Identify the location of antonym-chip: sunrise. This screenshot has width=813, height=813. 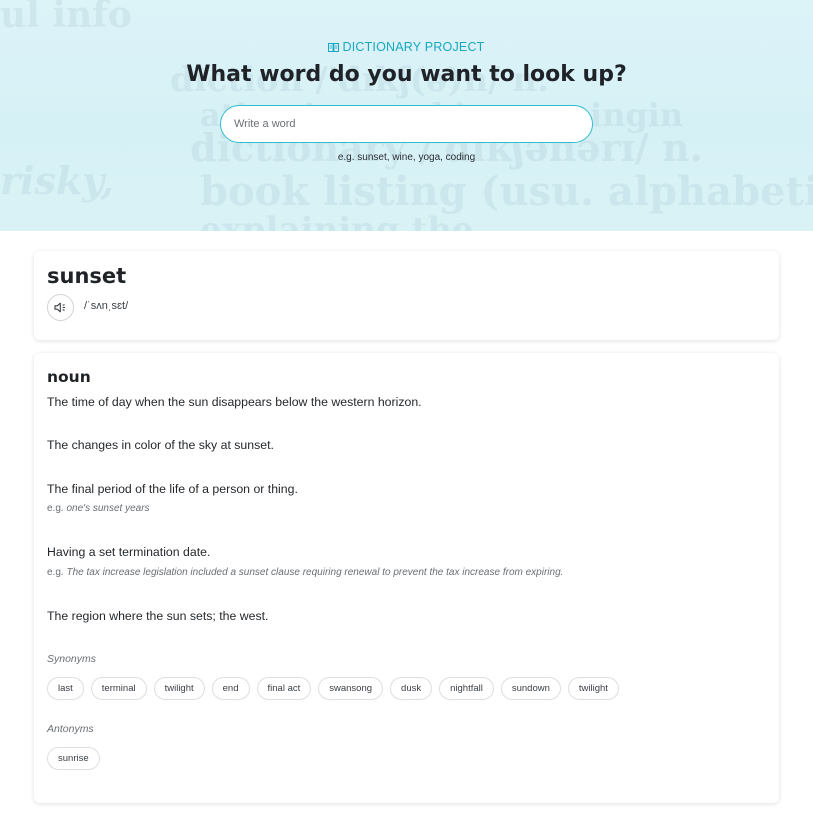
(73, 758).